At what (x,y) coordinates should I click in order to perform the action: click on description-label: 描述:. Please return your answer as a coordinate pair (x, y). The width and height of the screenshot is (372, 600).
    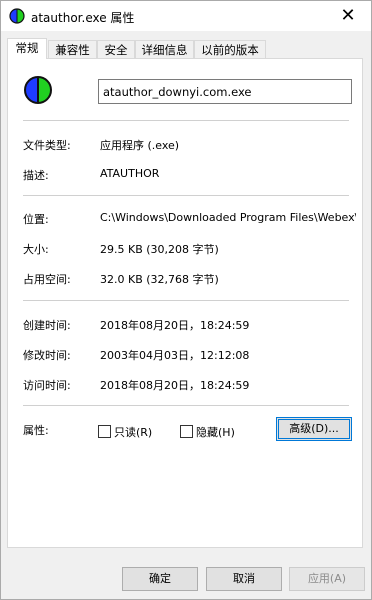
    Looking at the image, I should click on (36, 175).